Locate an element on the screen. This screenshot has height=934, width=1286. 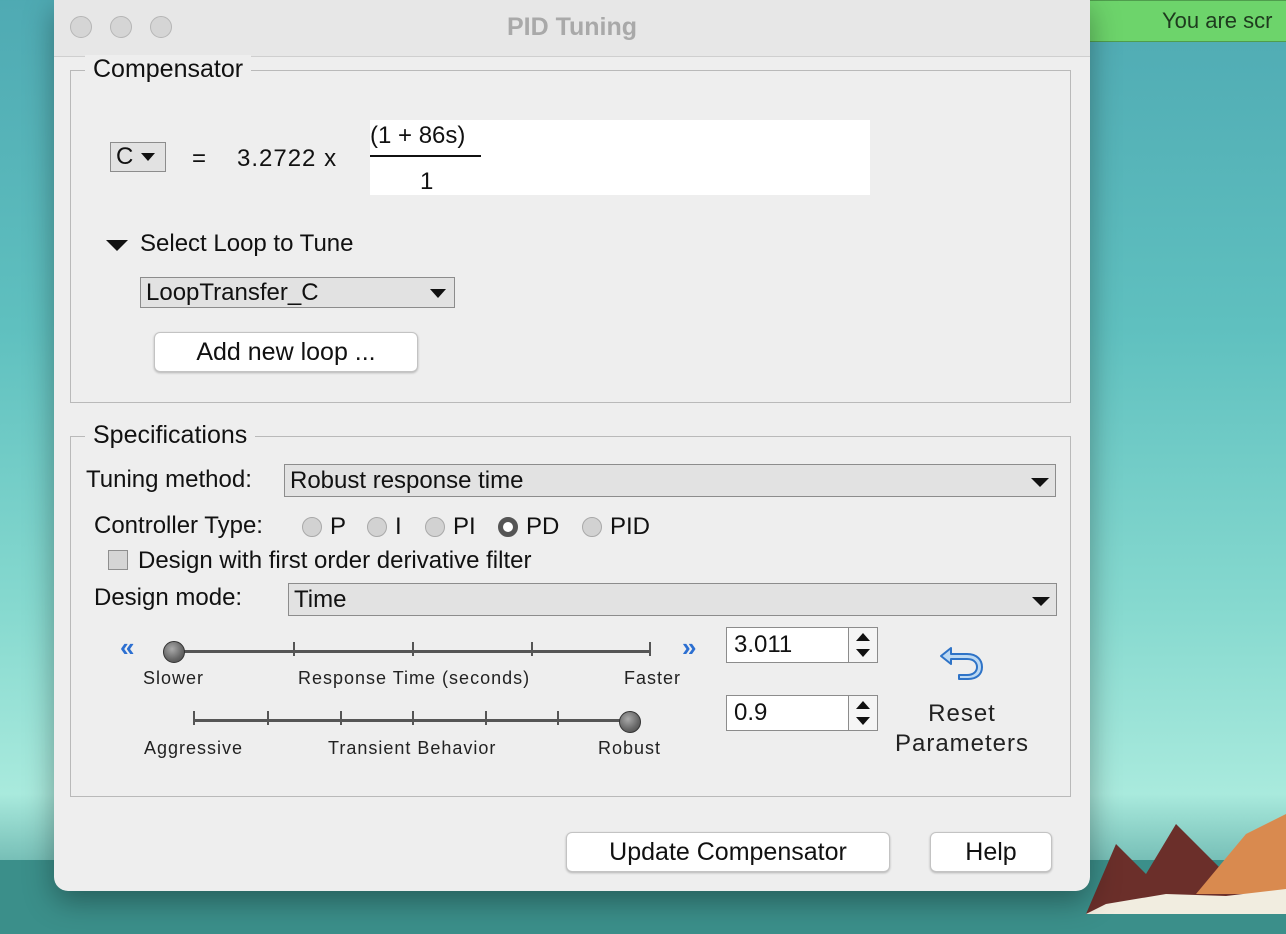
design-mode-value: Time is located at coordinates (320, 599).